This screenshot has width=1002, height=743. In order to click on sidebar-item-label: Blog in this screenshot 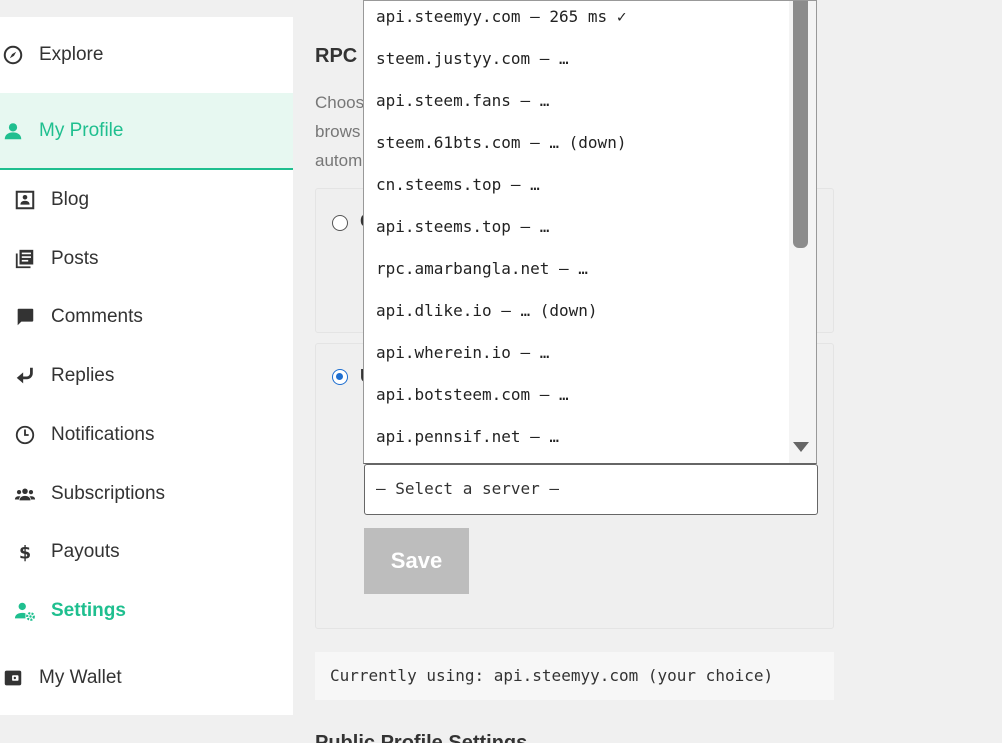, I will do `click(70, 199)`.